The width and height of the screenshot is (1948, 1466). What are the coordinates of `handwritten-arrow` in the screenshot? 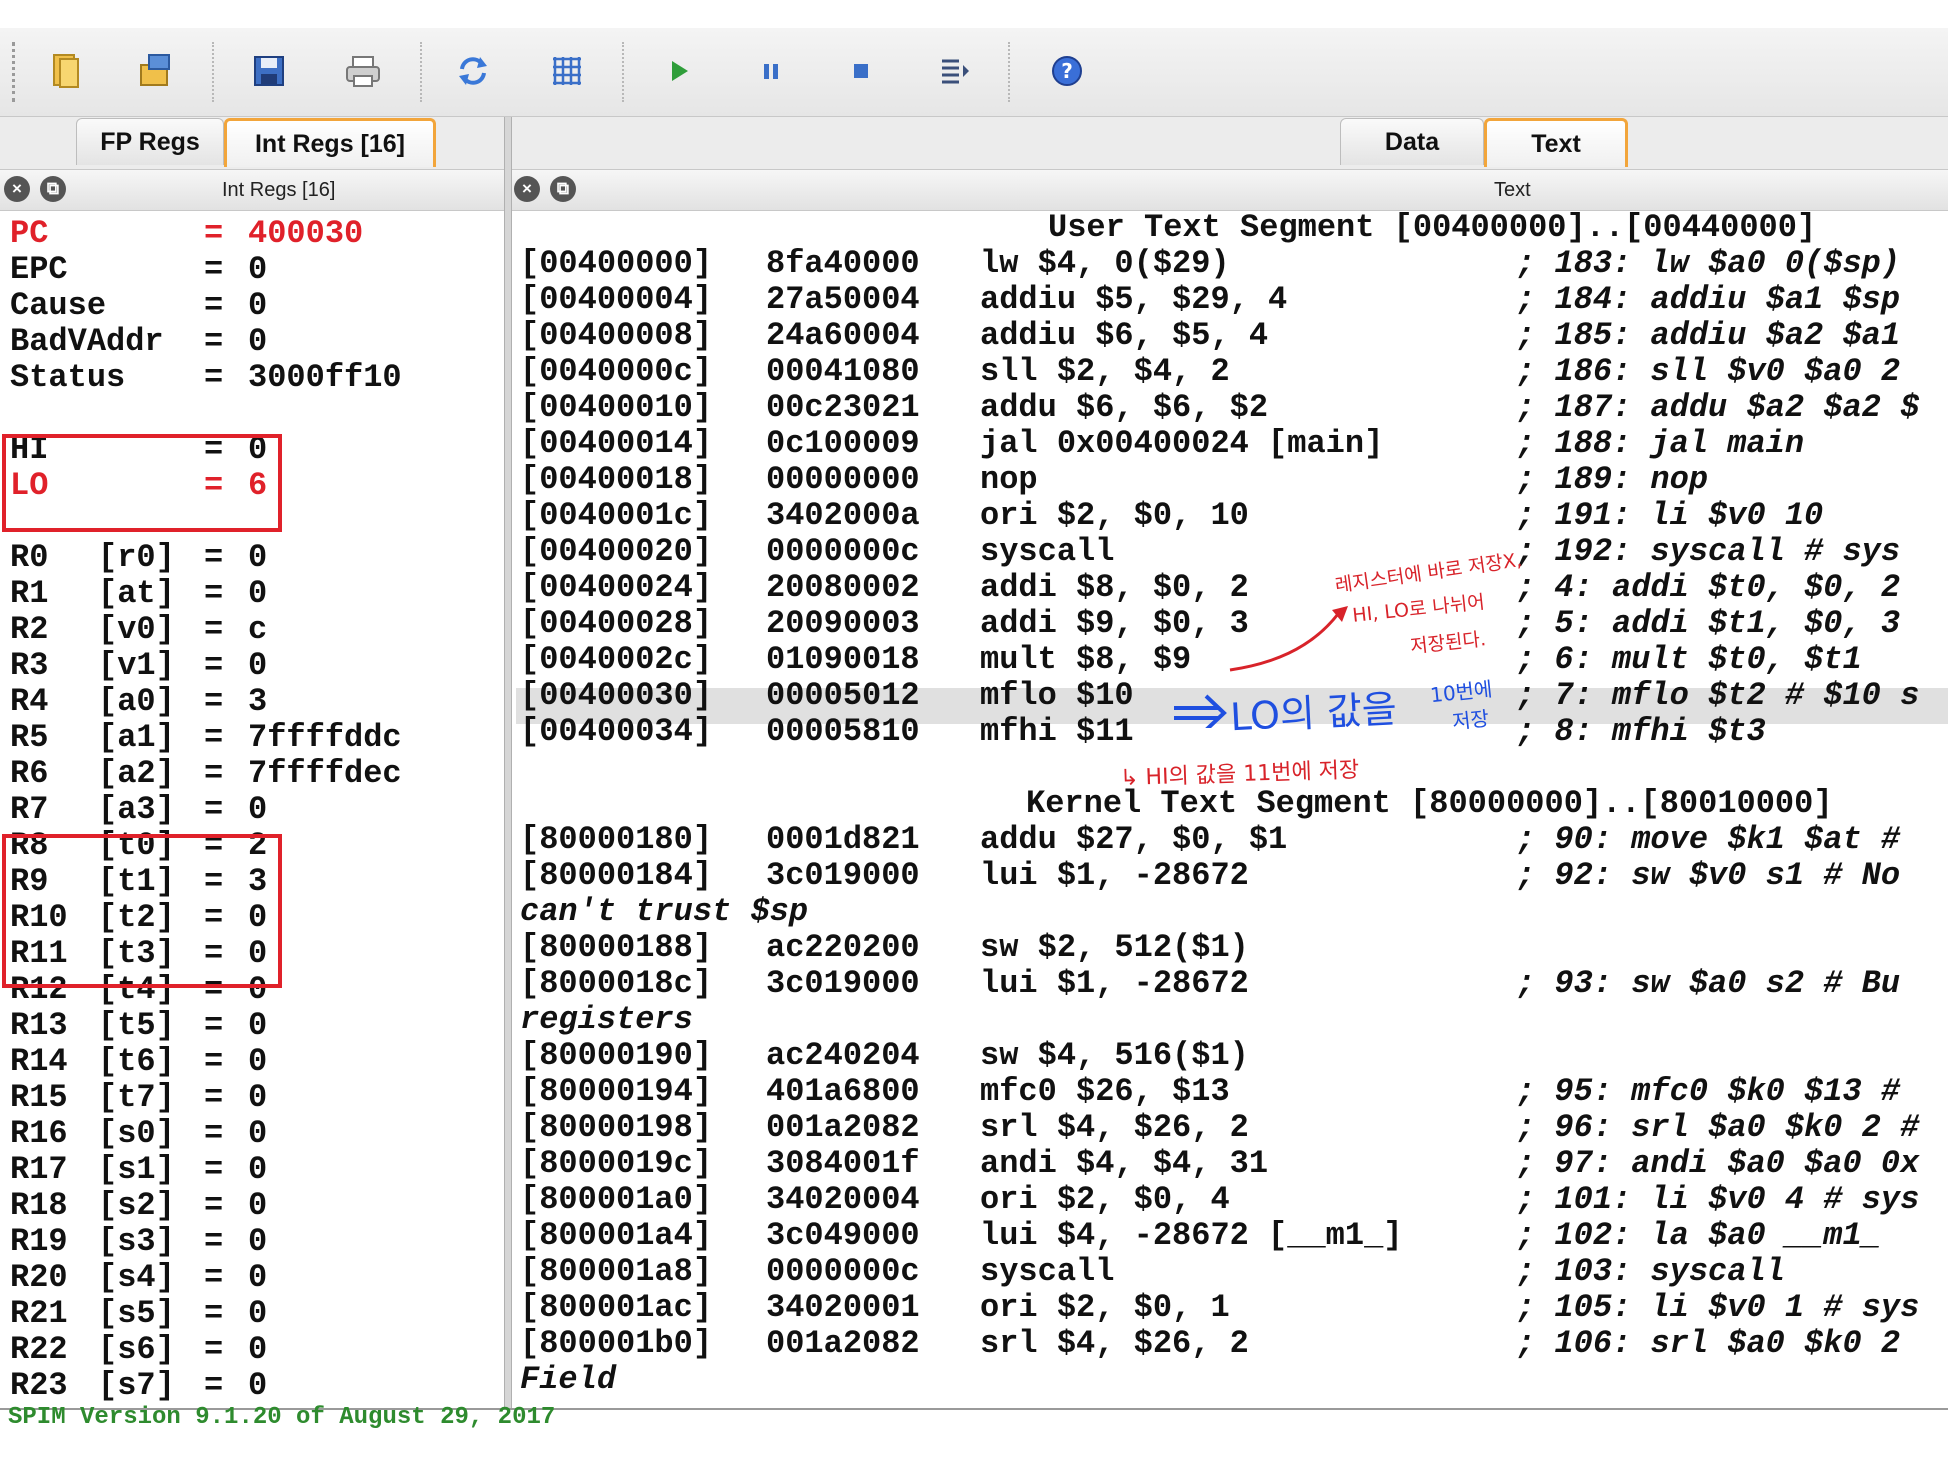 It's located at (1288, 639).